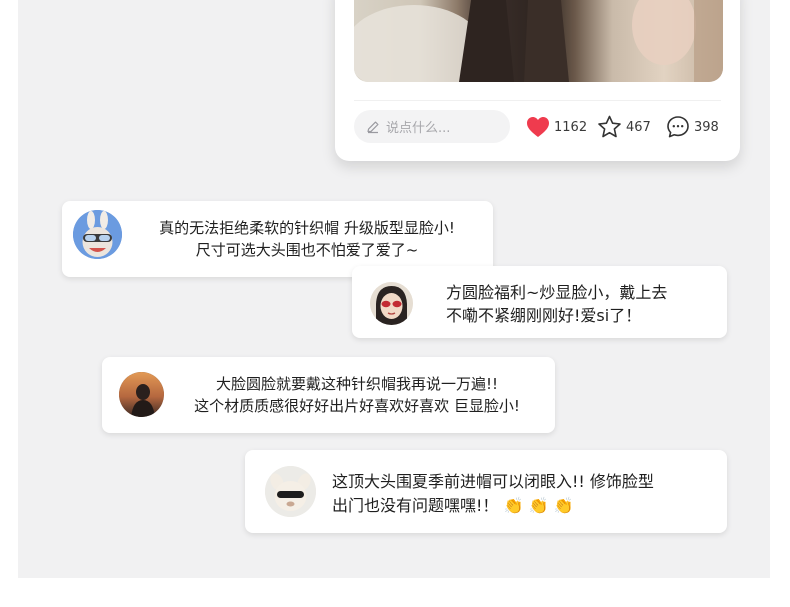 The height and width of the screenshot is (607, 790). Describe the element at coordinates (706, 127) in the screenshot. I see `comment-count: 398` at that location.